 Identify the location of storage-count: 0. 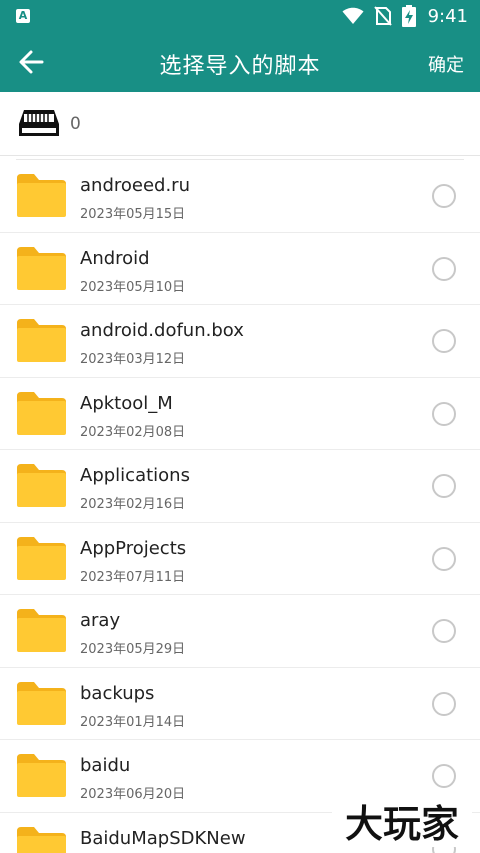
(75, 124).